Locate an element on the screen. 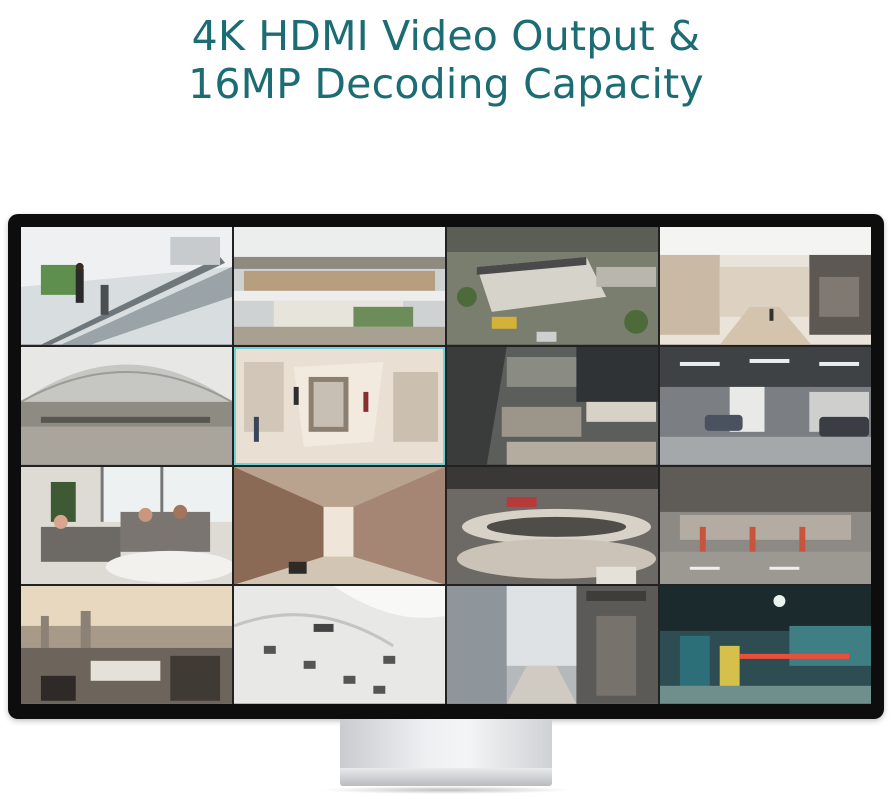 The image size is (892, 801). feed-white-atrium is located at coordinates (339, 645).